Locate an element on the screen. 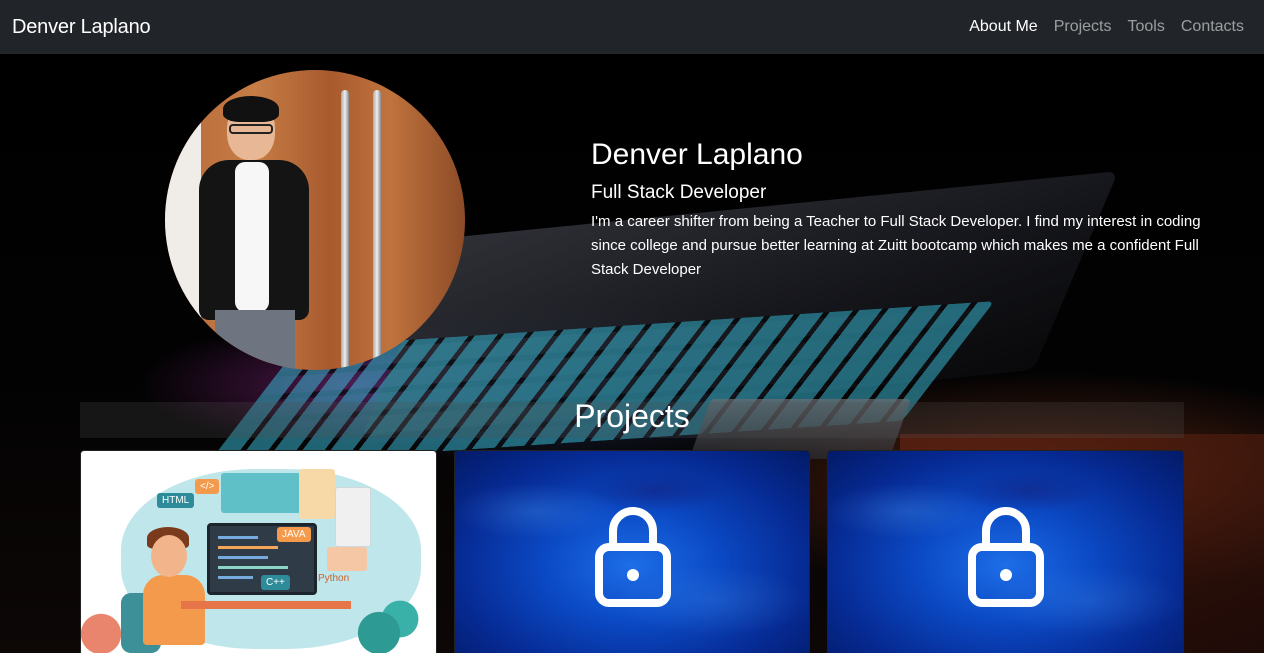  tag-html: HTML is located at coordinates (176, 500).